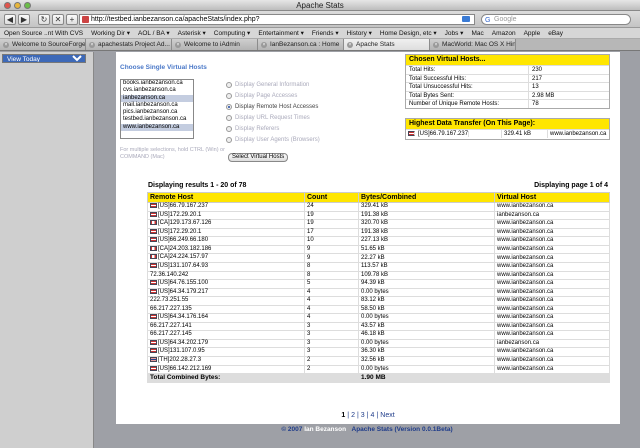 Image resolution: width=640 pixels, height=448 pixels. Describe the element at coordinates (154, 33) in the screenshot. I see `bookmark-item: AOL / BA ▾` at that location.